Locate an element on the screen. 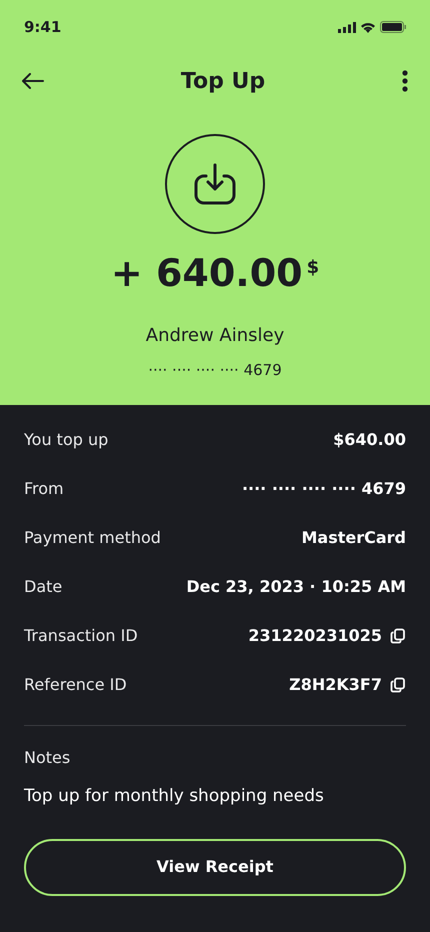  more-options-icon is located at coordinates (405, 81).